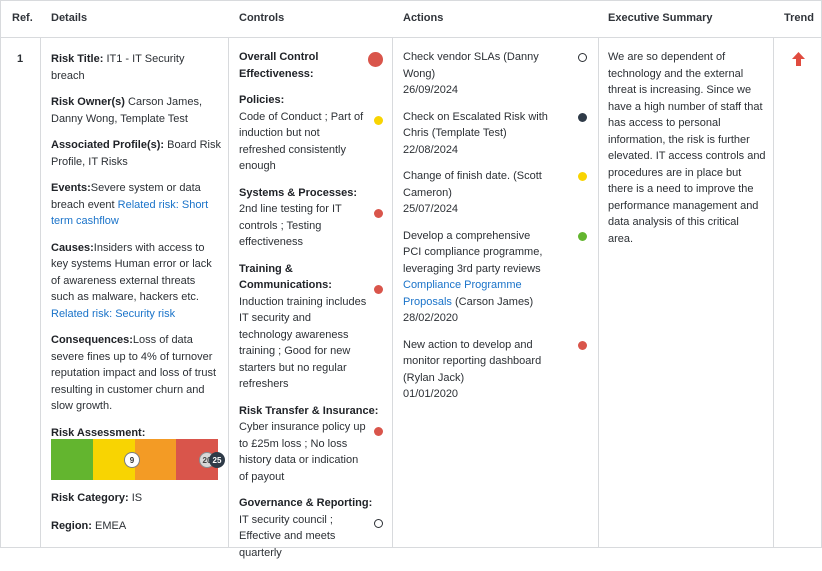 This screenshot has height=571, width=822. What do you see at coordinates (375, 59) in the screenshot?
I see `overall-effectiveness-indicator` at bounding box center [375, 59].